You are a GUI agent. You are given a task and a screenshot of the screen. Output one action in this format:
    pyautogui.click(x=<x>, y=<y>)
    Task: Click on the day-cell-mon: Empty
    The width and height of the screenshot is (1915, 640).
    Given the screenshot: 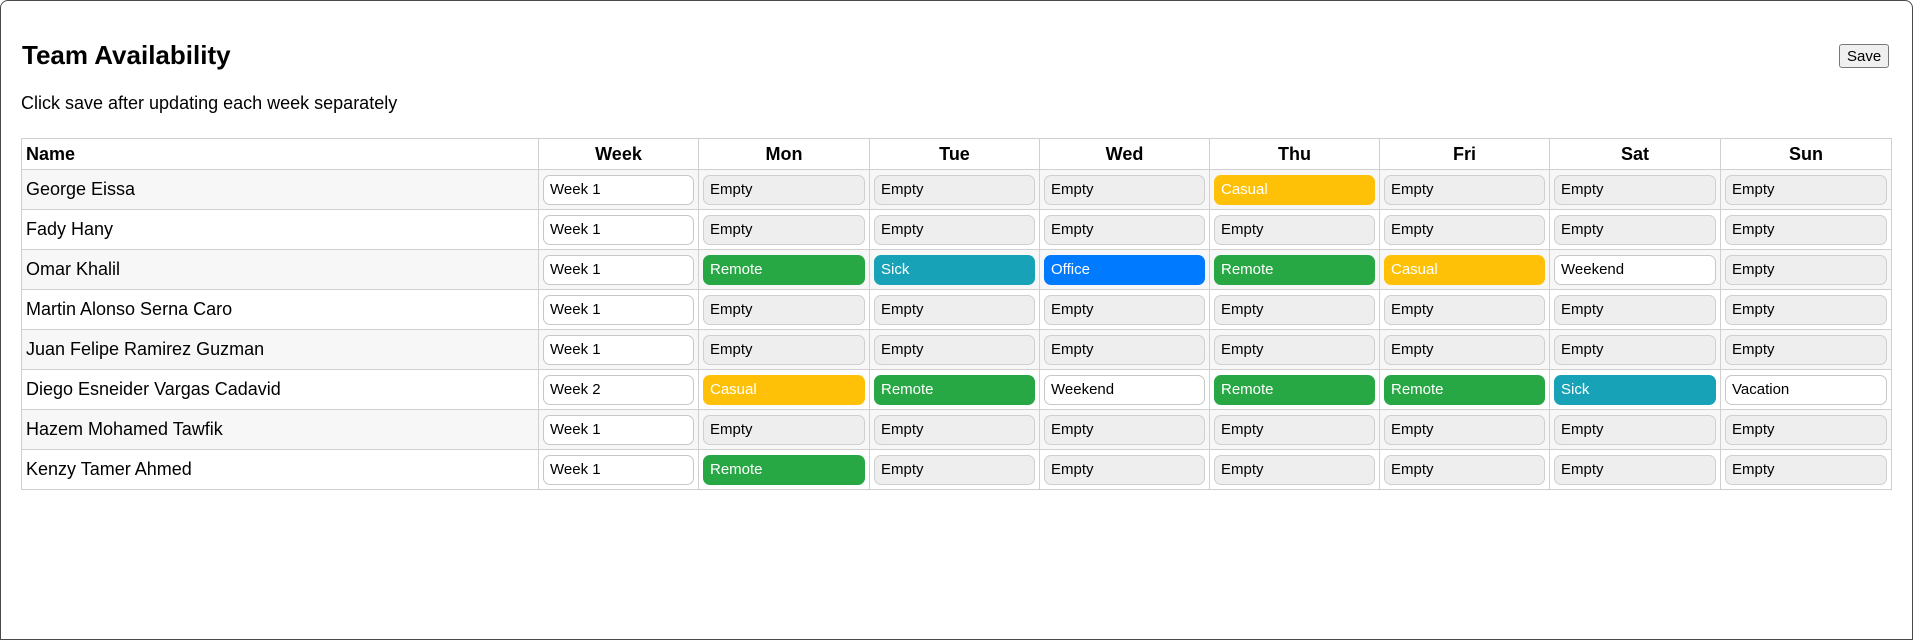 What is the action you would take?
    pyautogui.click(x=784, y=189)
    